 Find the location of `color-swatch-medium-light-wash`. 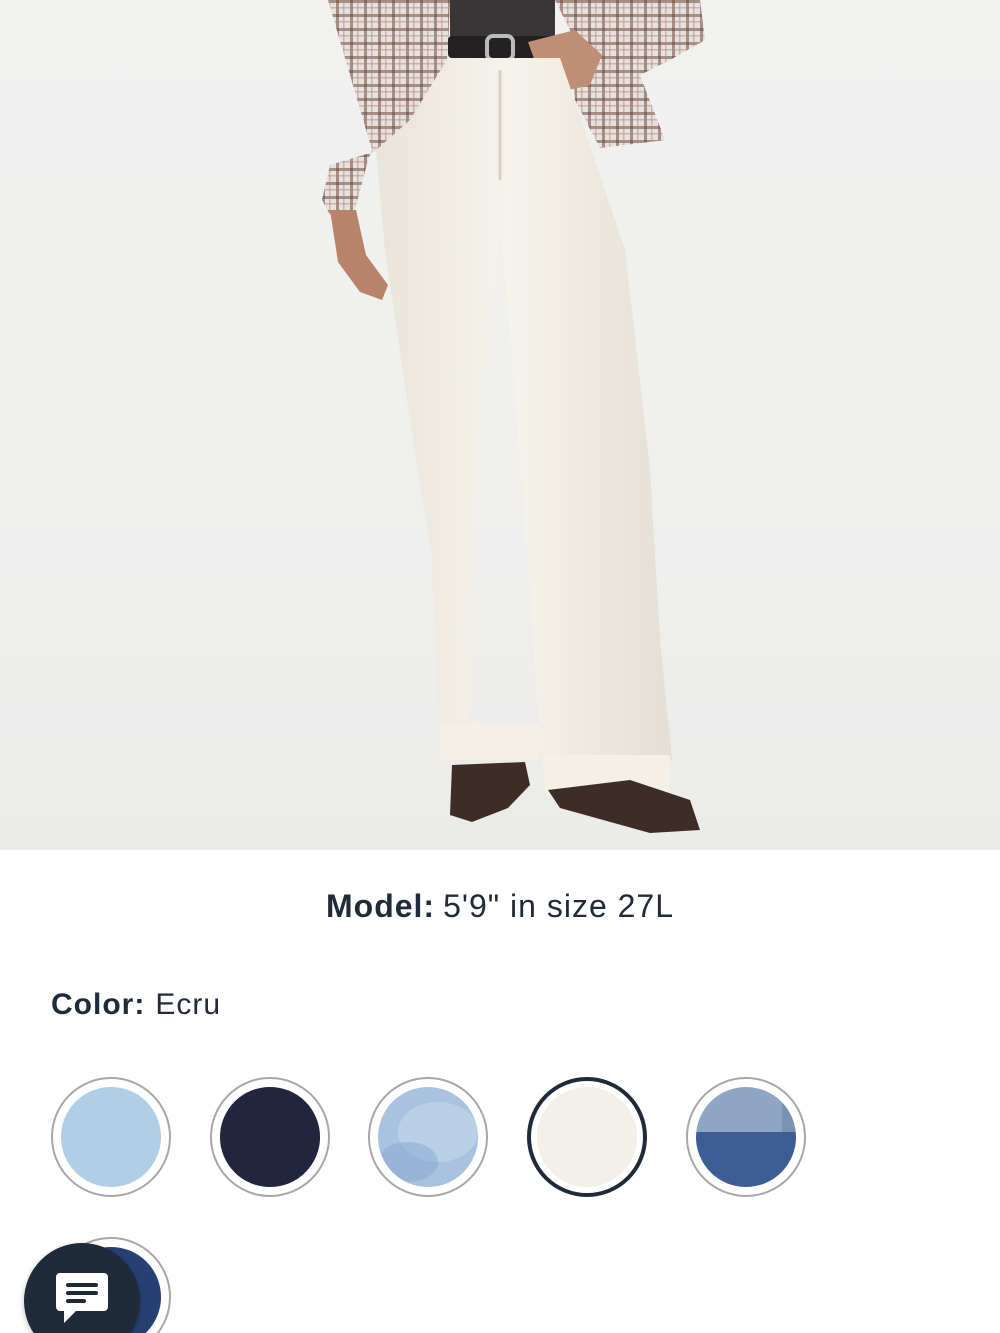

color-swatch-medium-light-wash is located at coordinates (428, 1137).